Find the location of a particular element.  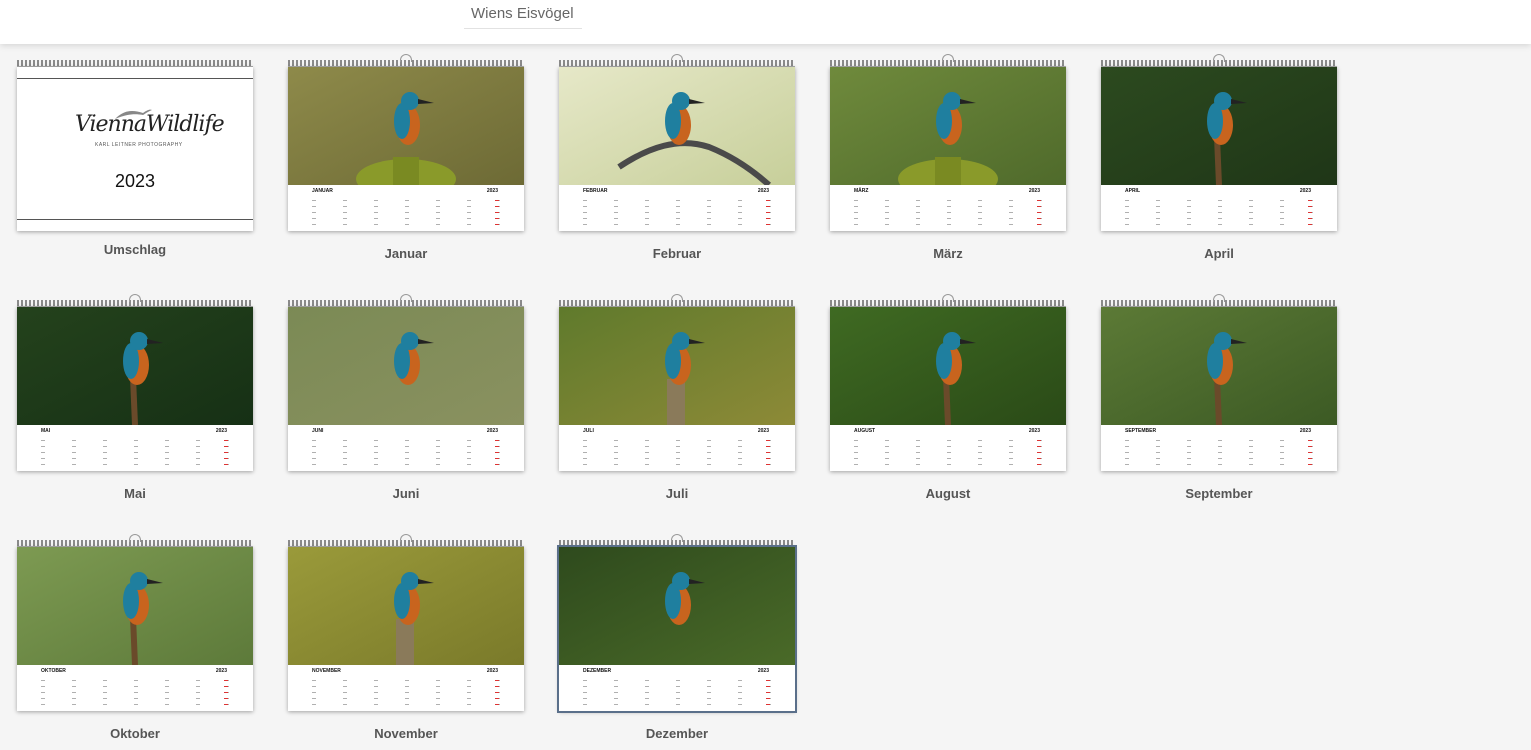

calendar-month-name: JANUAR is located at coordinates (322, 191).